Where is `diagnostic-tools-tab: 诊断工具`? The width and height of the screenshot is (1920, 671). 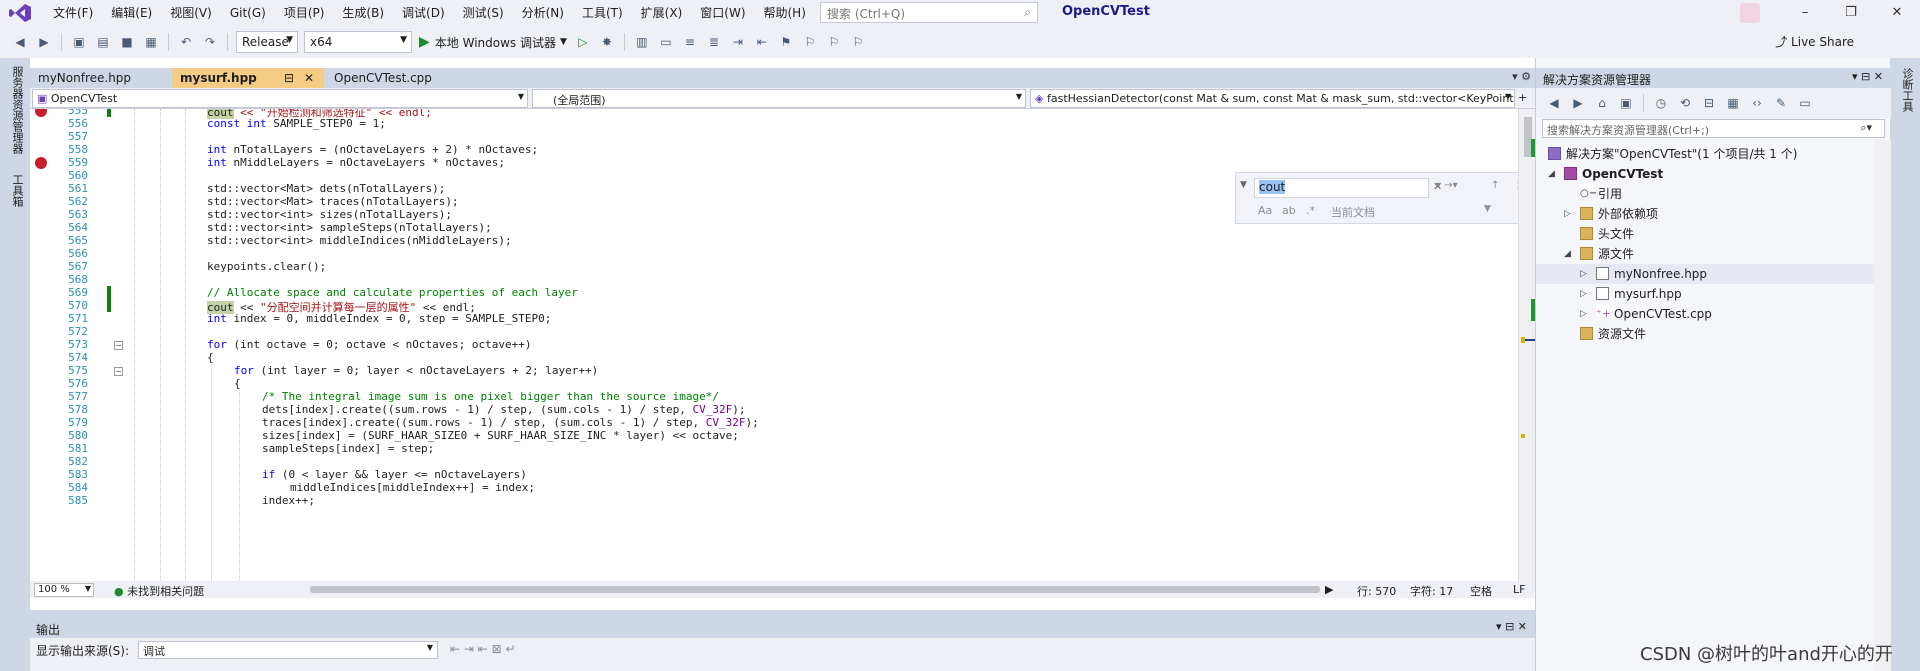
diagnostic-tools-tab: 诊断工具 is located at coordinates (1907, 90).